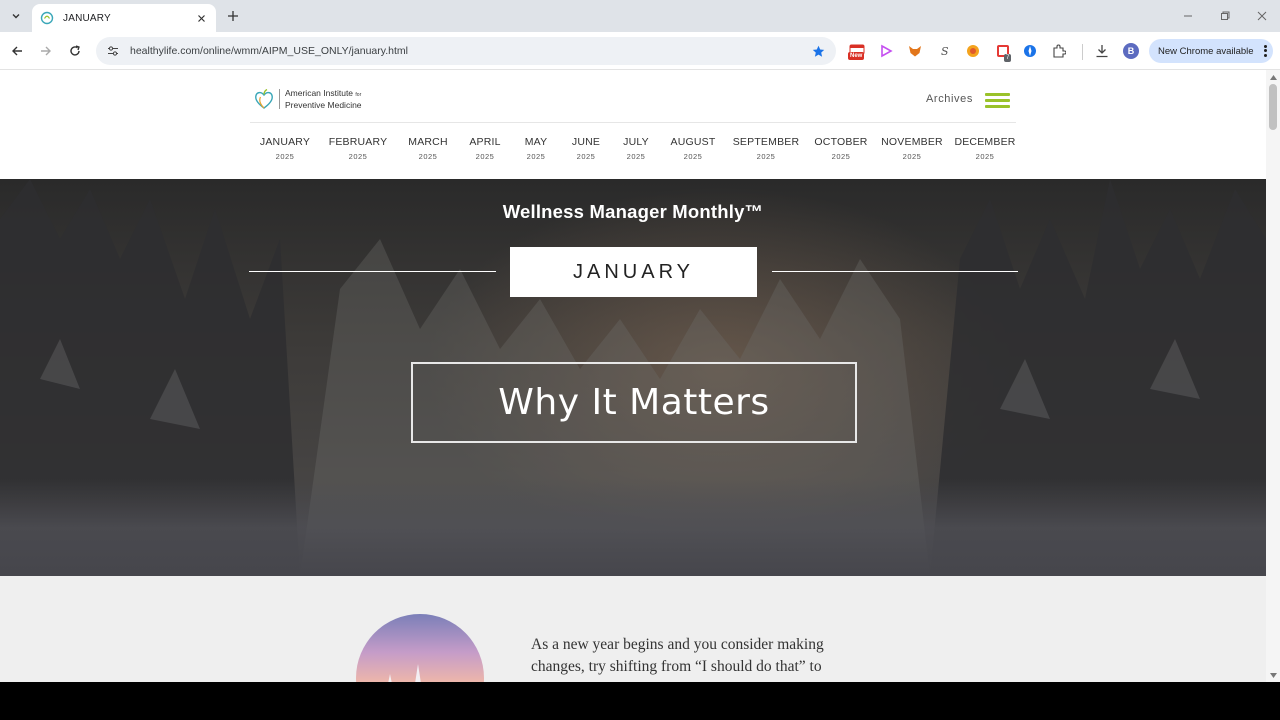 Image resolution: width=1280 pixels, height=720 pixels. Describe the element at coordinates (87, 18) in the screenshot. I see `tab-title: JANUARY` at that location.